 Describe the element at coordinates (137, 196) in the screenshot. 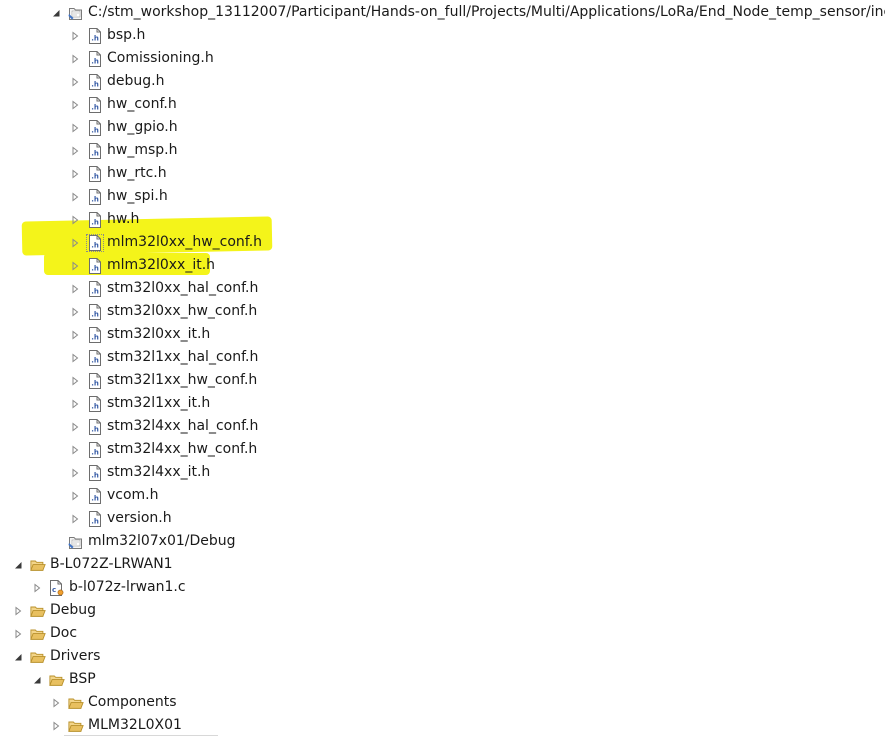

I see `tree-item-label: hw_spi.h` at that location.